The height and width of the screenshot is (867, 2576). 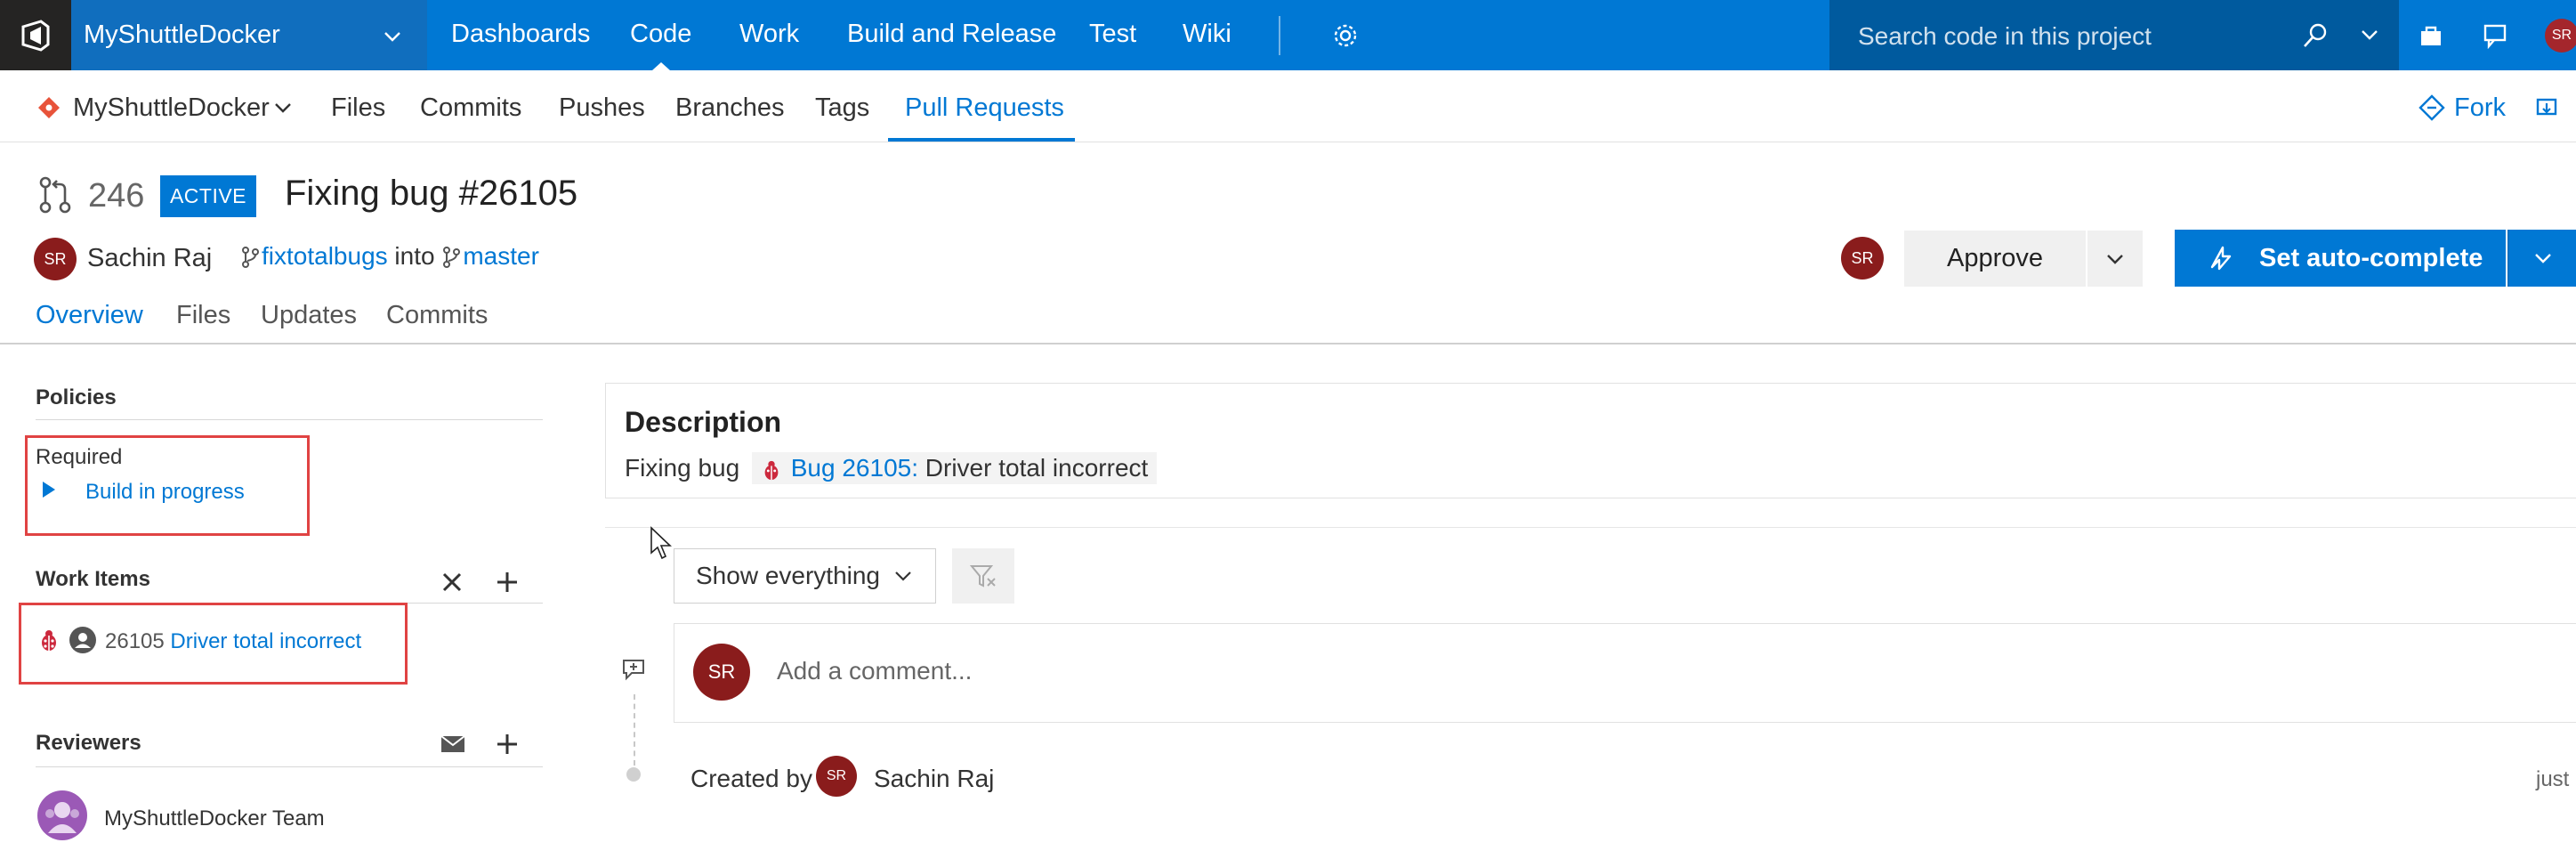 I want to click on nav-work: Work, so click(x=769, y=34).